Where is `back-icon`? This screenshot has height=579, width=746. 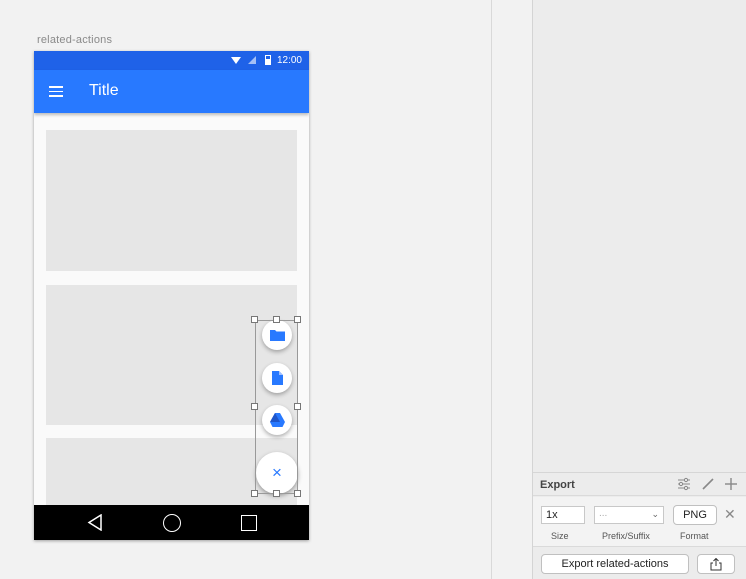
back-icon is located at coordinates (95, 522).